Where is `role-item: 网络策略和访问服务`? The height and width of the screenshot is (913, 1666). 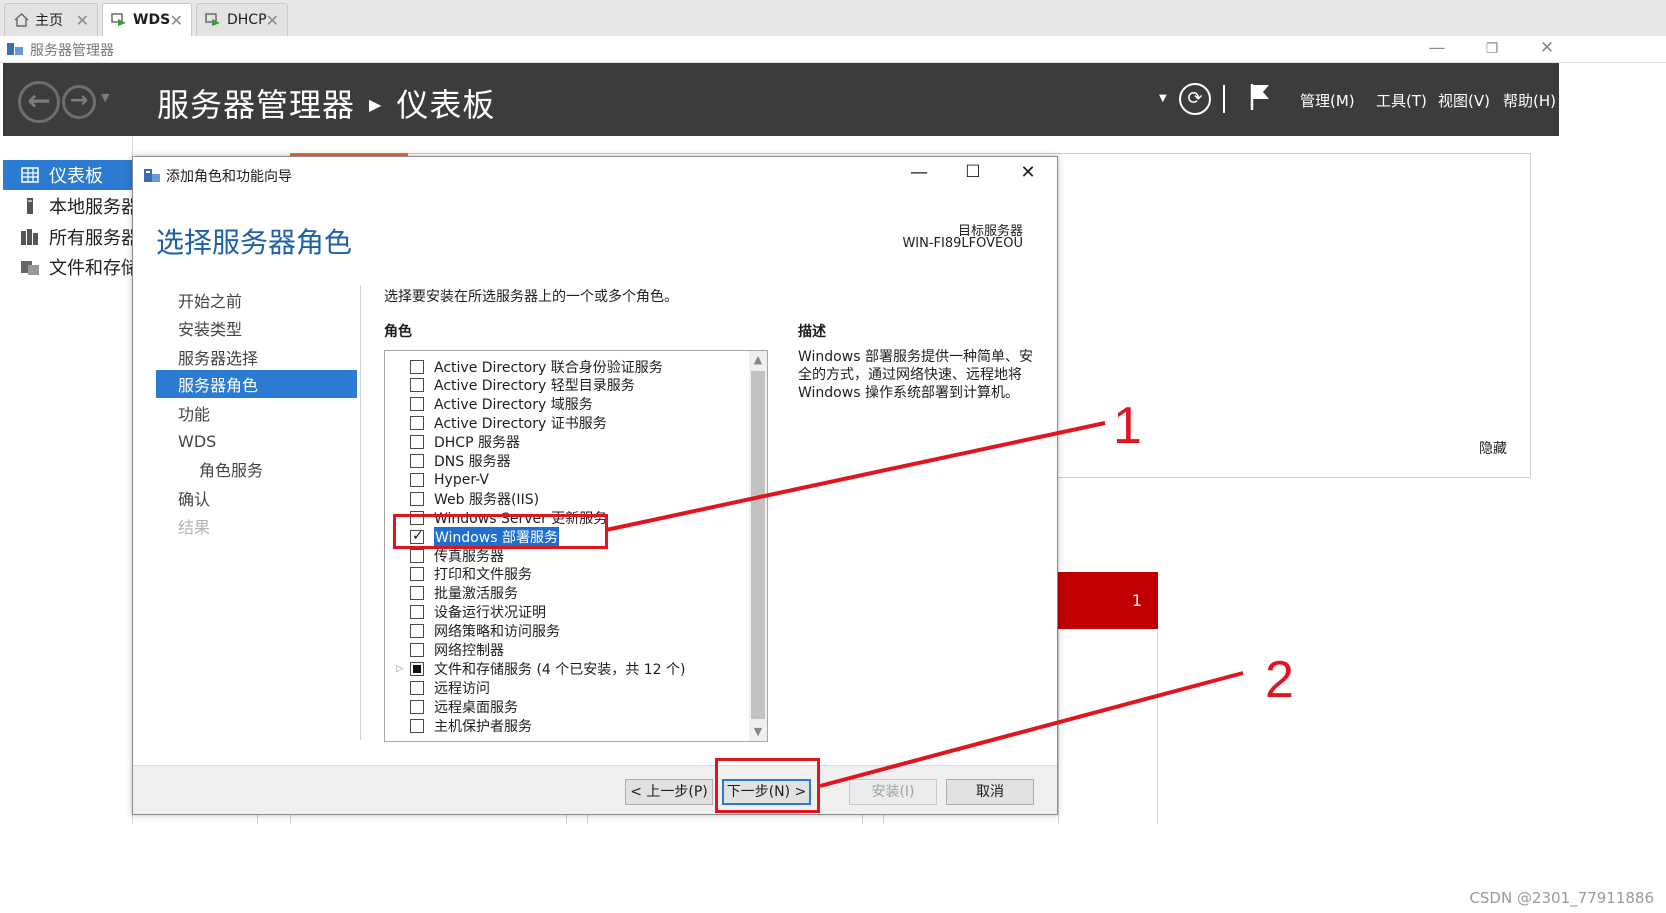
role-item: 网络策略和访问服务 is located at coordinates (472, 631).